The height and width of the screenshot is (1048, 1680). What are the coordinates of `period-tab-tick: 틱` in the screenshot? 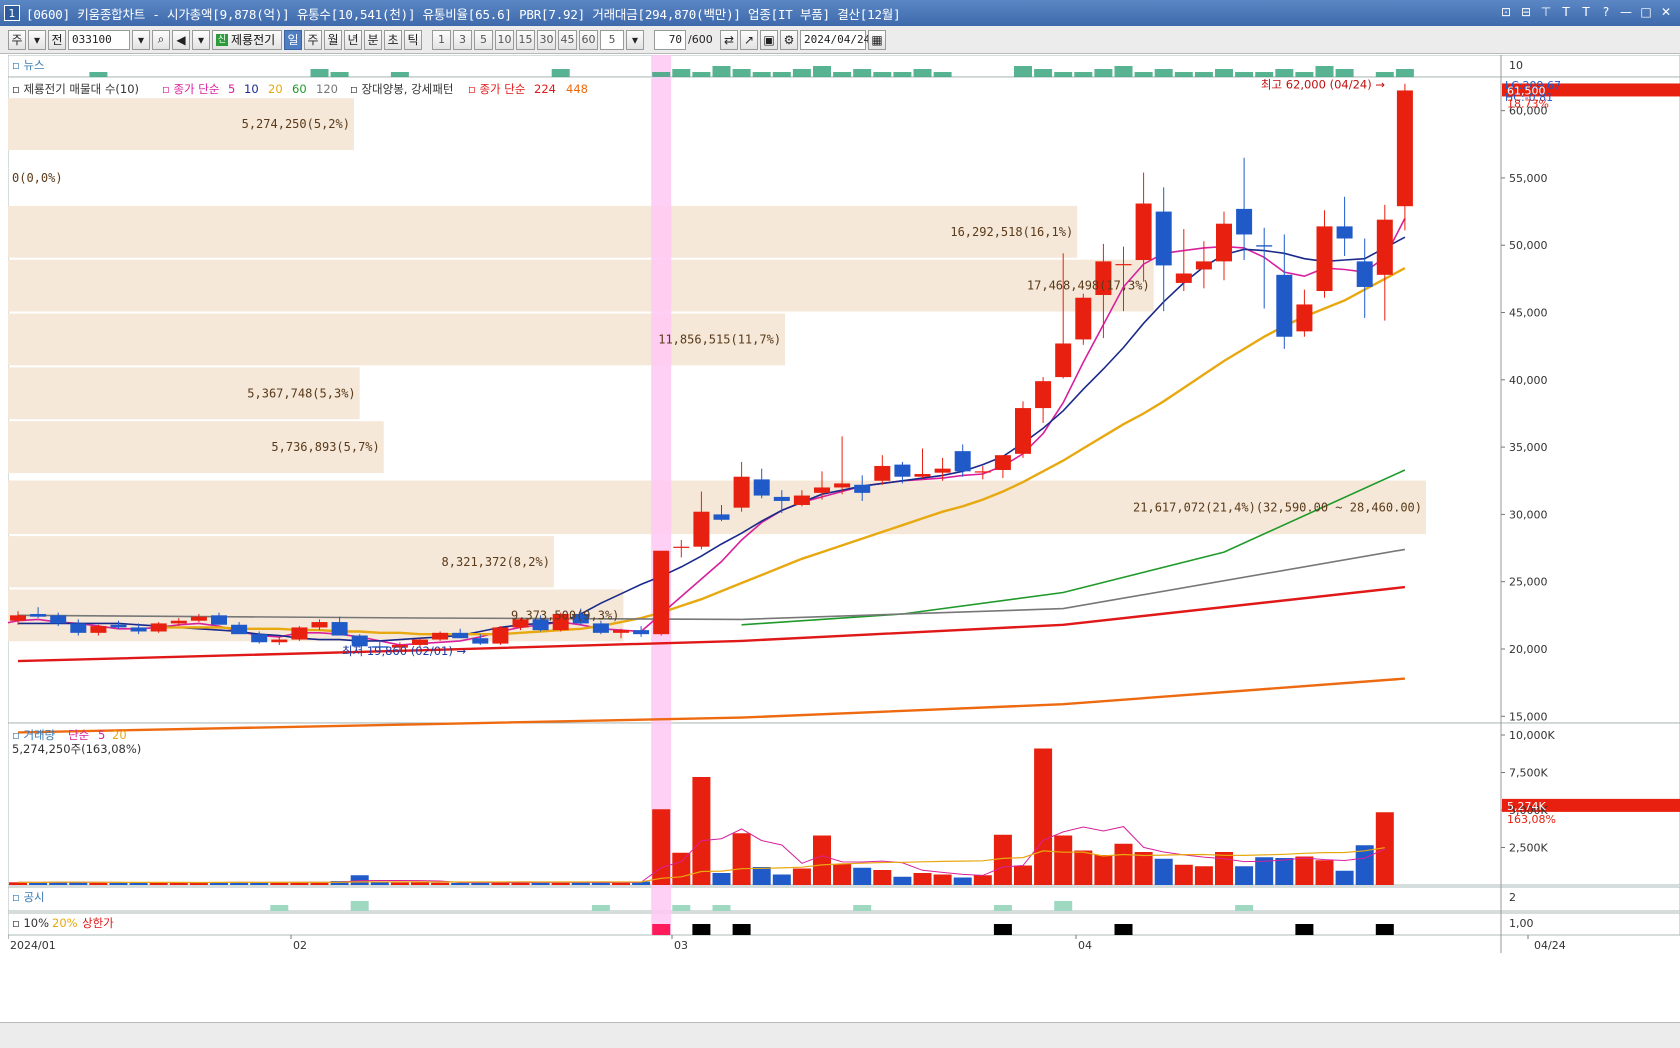 It's located at (413, 39).